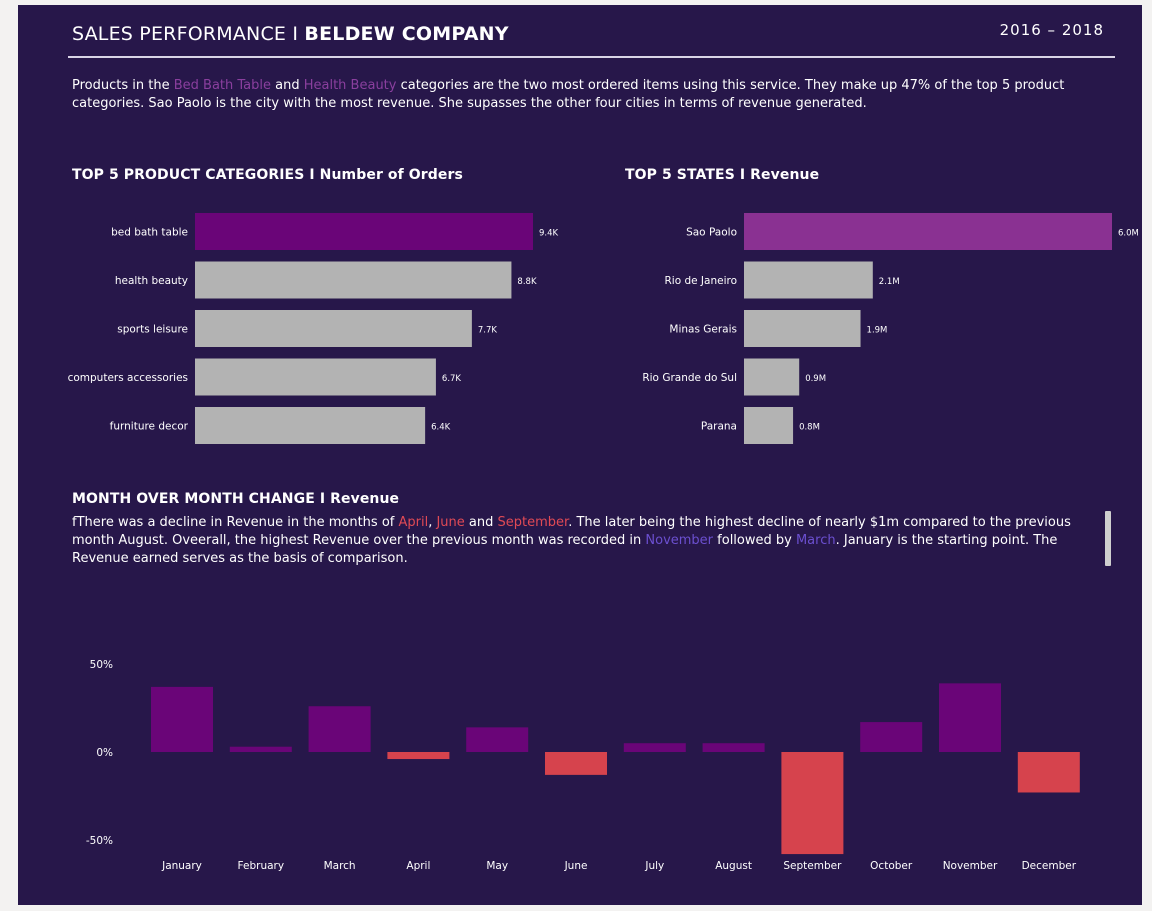 This screenshot has width=1152, height=911. Describe the element at coordinates (719, 427) in the screenshot. I see `category-label-parana: Parana` at that location.